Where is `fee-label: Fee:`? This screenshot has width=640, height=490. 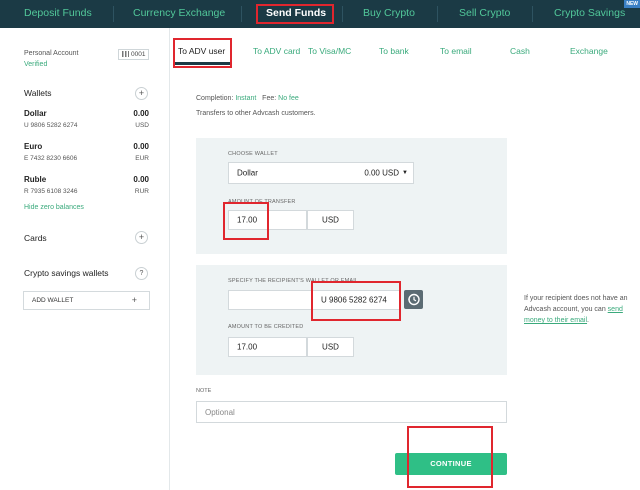
fee-label: Fee: is located at coordinates (269, 98).